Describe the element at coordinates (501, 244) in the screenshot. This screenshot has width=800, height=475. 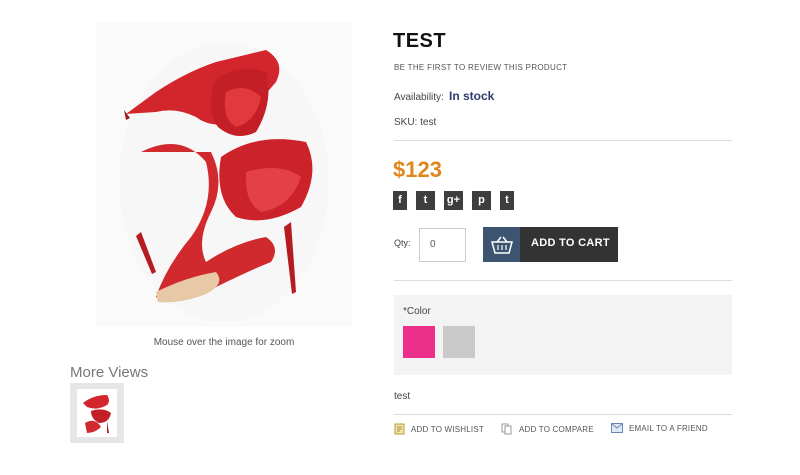
I see `basket-icon` at that location.